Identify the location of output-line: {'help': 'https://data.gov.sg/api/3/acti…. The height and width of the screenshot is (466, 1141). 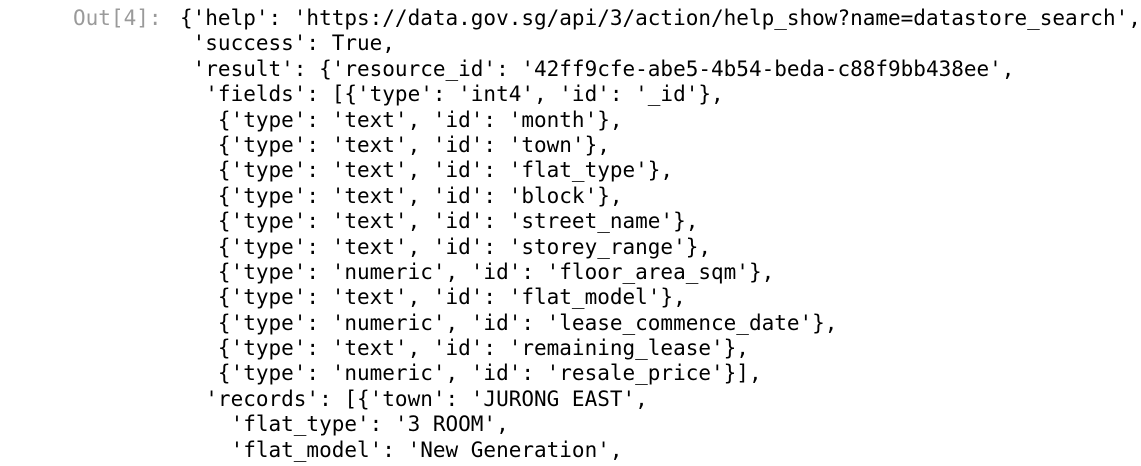
(660, 18).